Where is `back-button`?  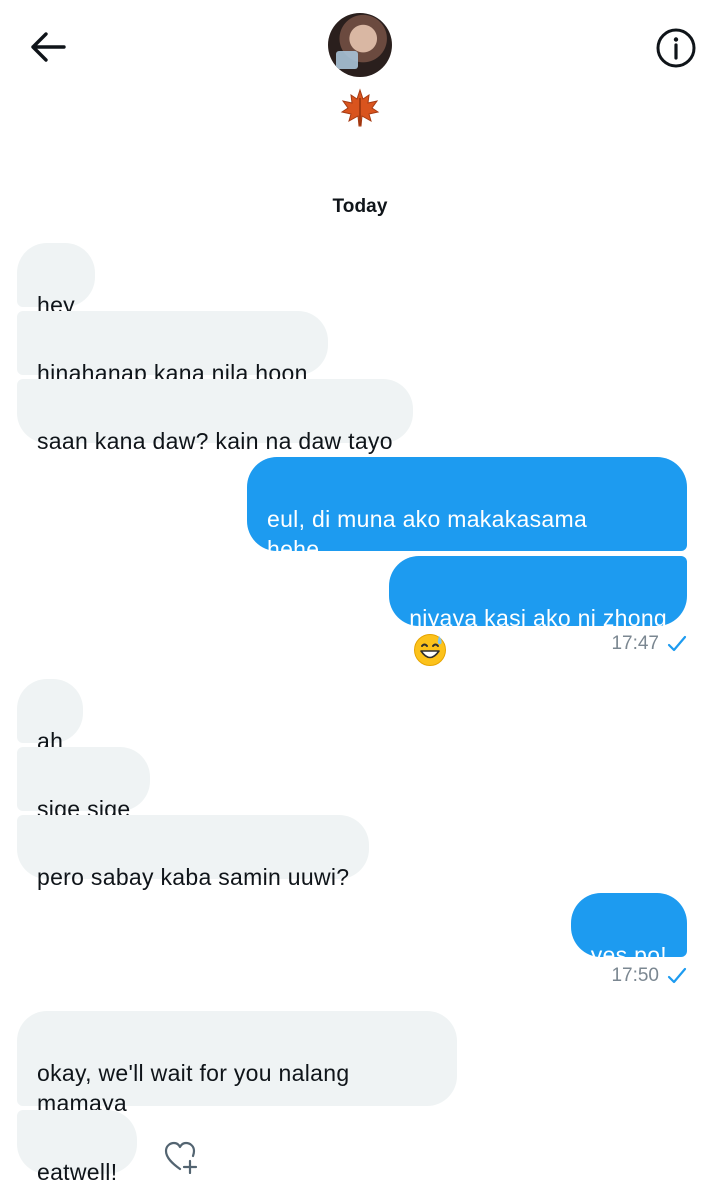
back-button is located at coordinates (48, 47).